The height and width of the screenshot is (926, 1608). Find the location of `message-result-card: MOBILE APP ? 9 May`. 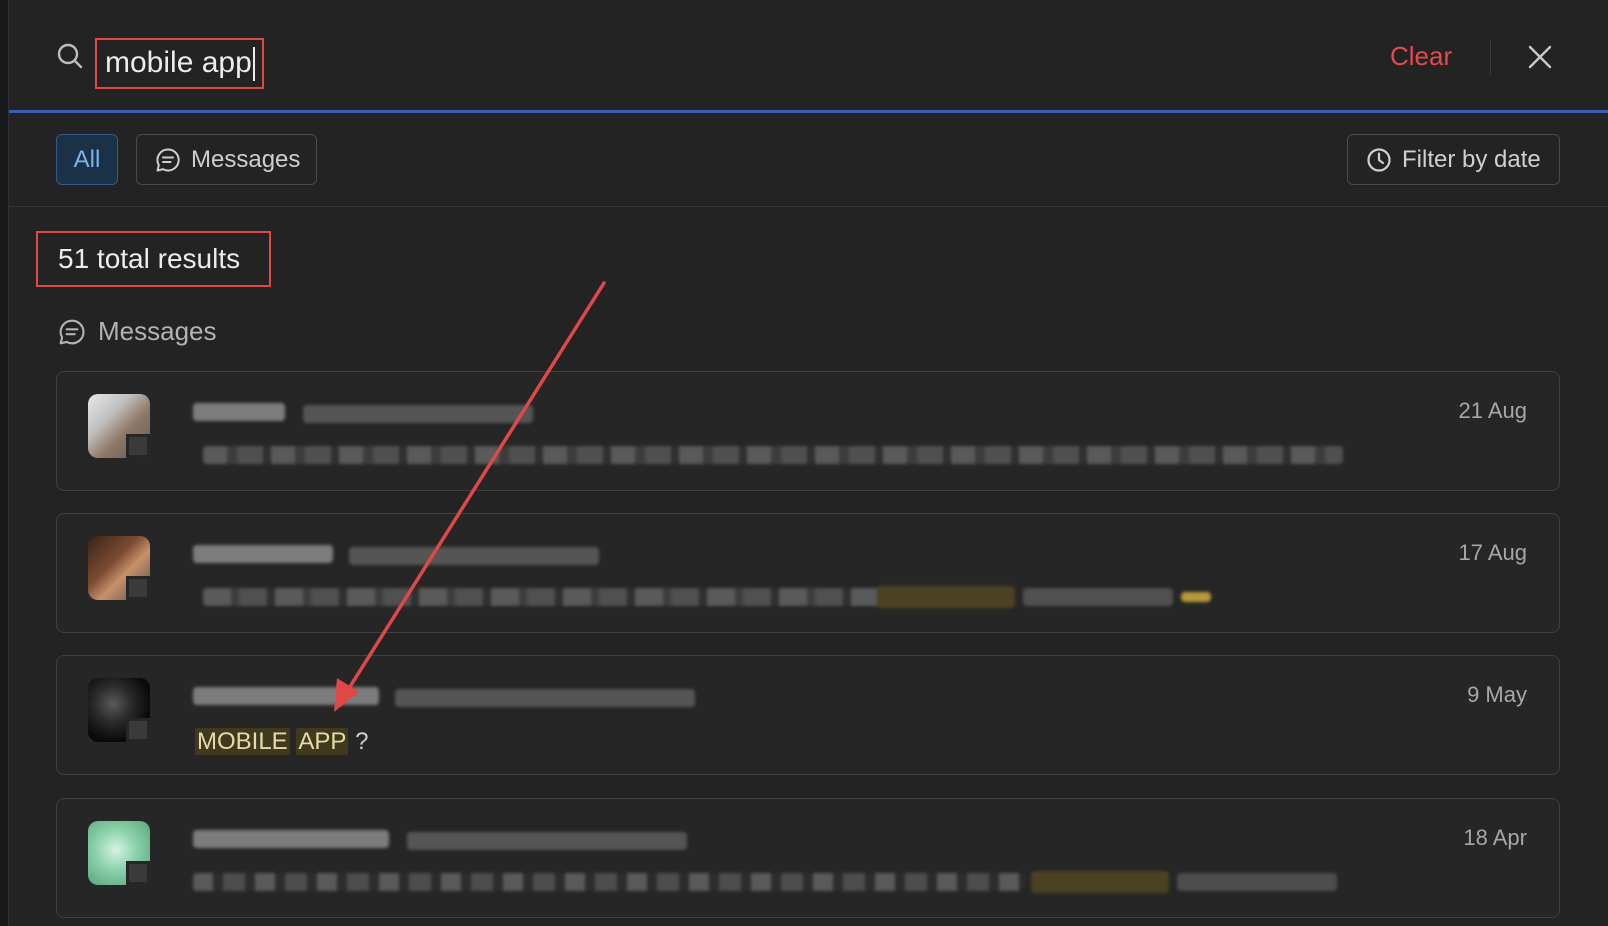

message-result-card: MOBILE APP ? 9 May is located at coordinates (808, 715).